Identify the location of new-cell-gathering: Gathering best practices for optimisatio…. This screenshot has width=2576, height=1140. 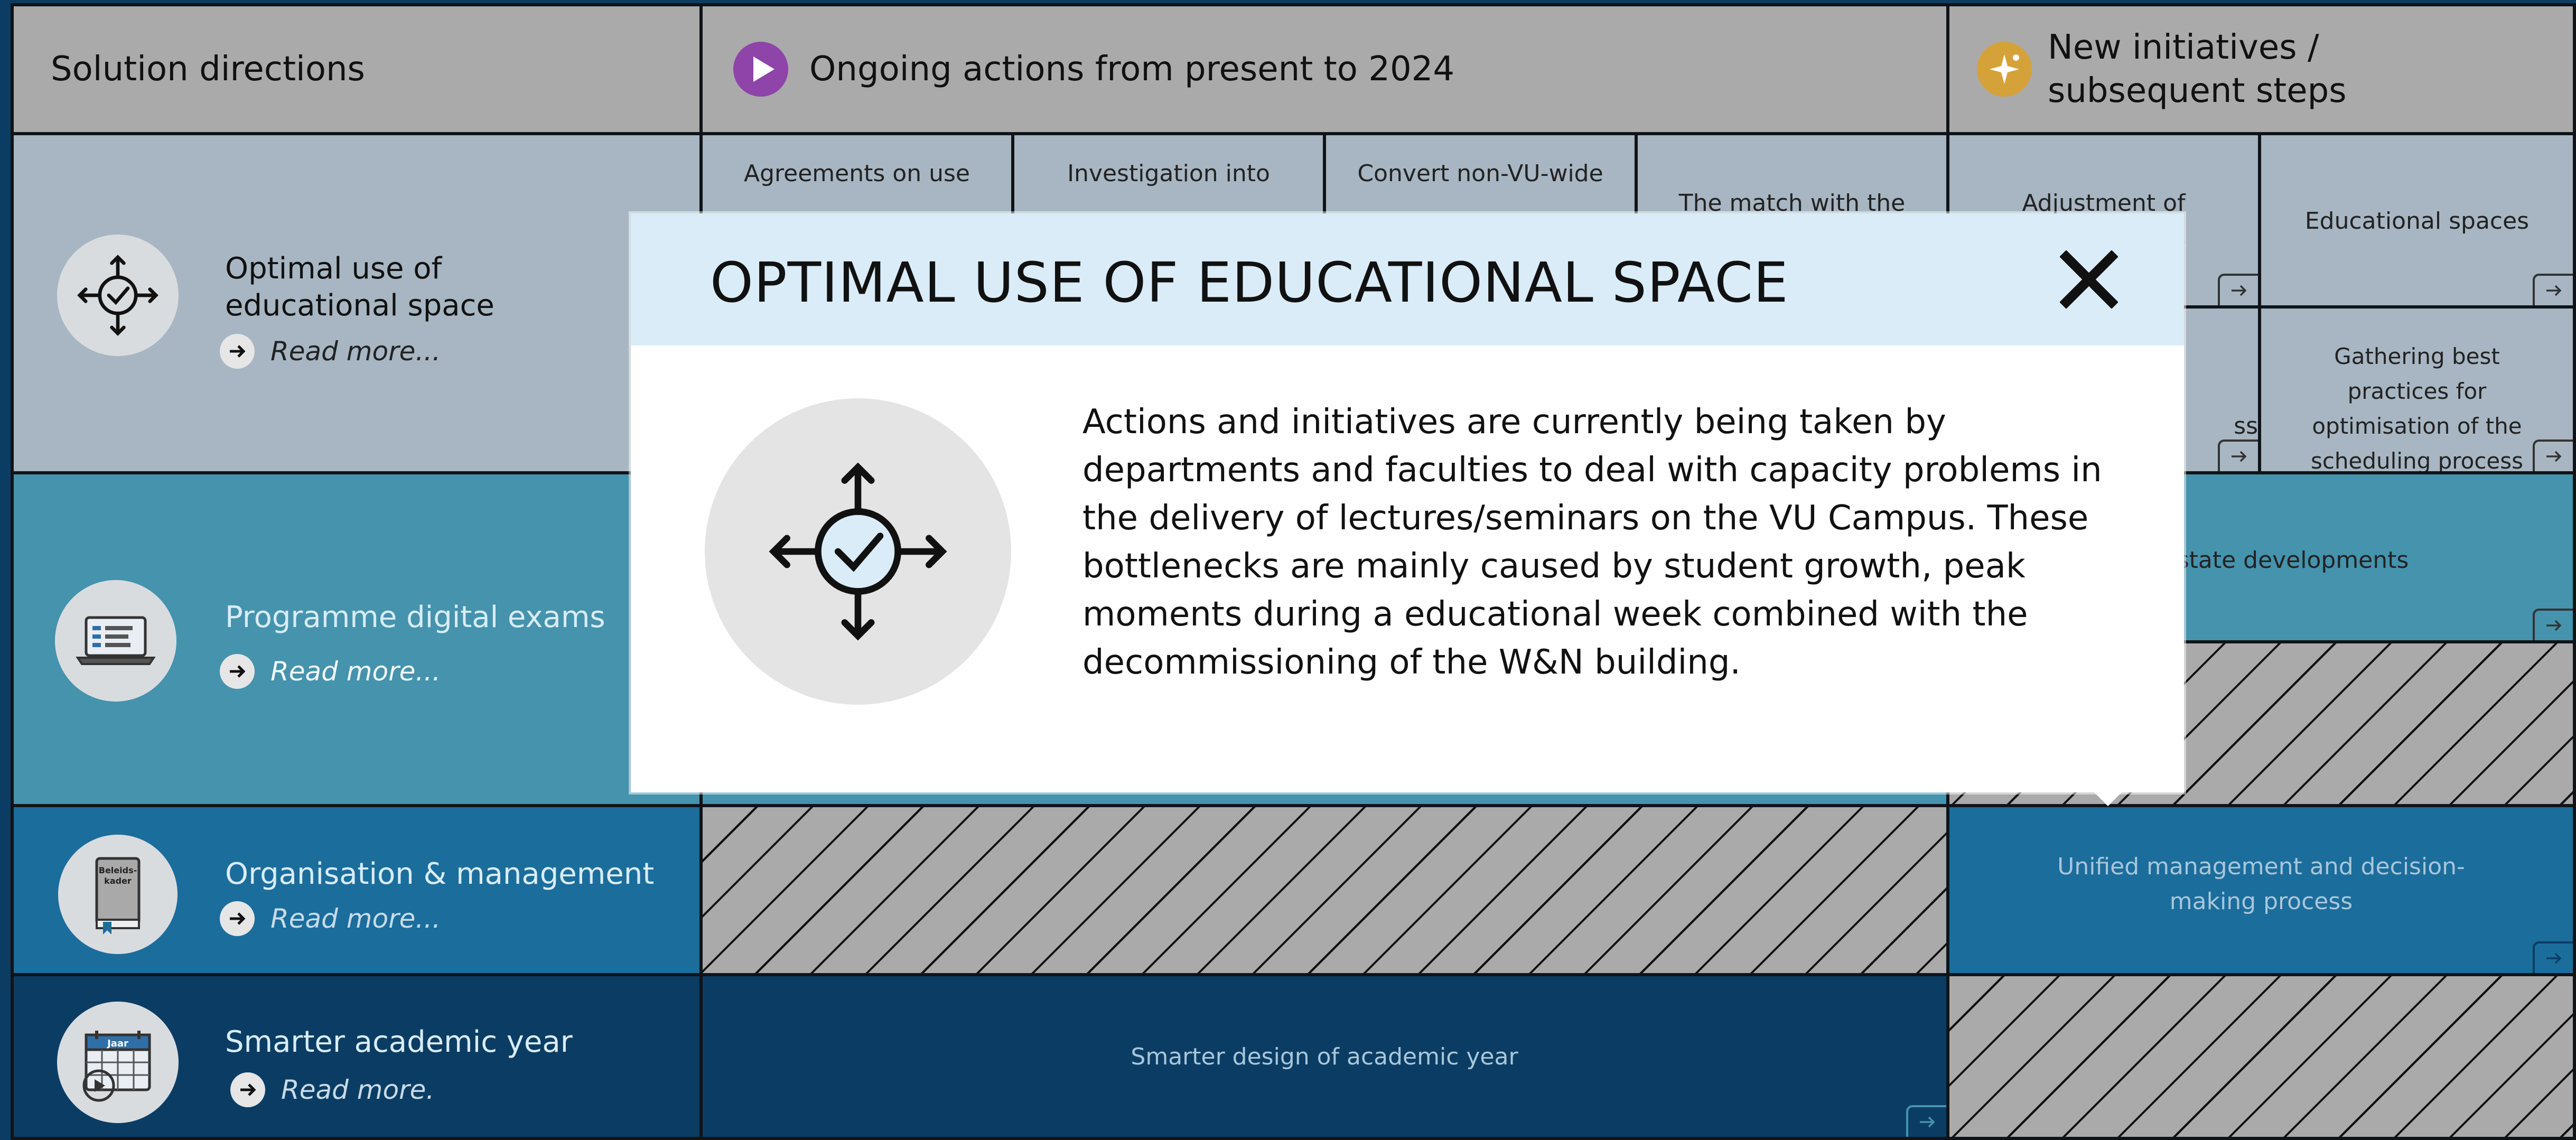
(2417, 389).